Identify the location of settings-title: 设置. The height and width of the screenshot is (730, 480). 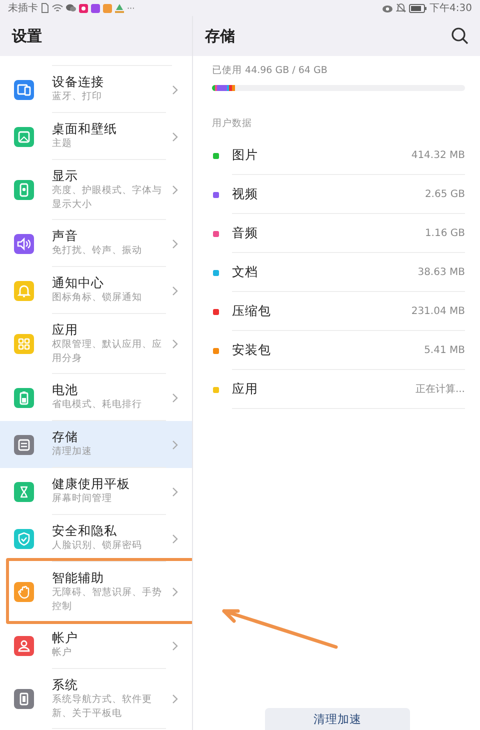
(27, 36).